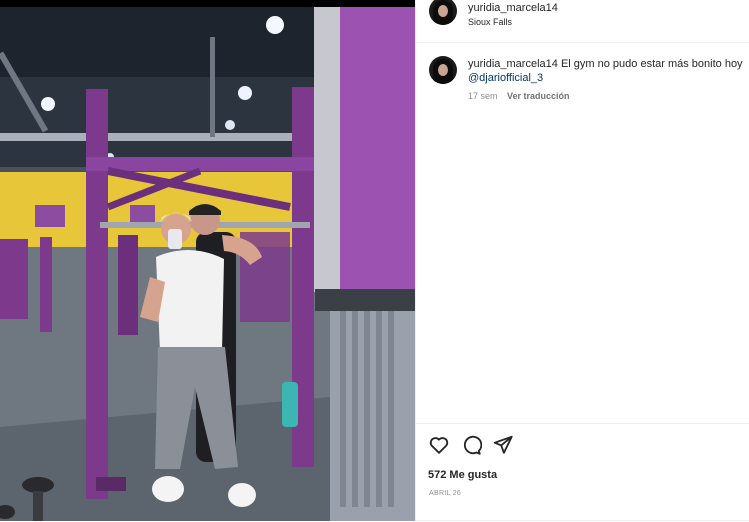  What do you see at coordinates (471, 445) in the screenshot?
I see `comment-icon` at bounding box center [471, 445].